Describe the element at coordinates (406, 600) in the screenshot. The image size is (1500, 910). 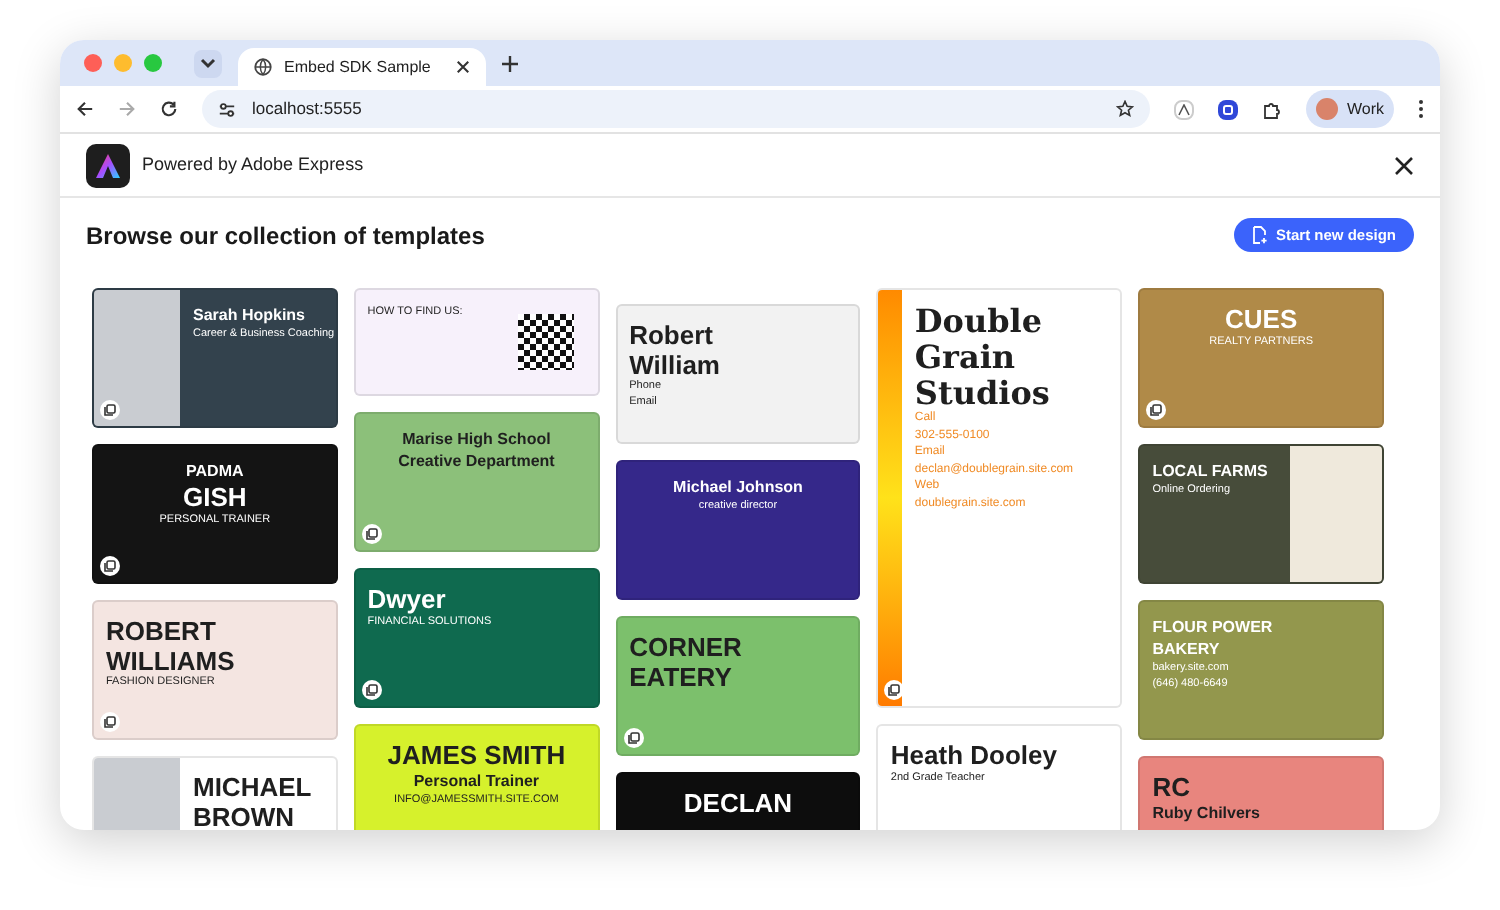
I see `card-title: Dwyer` at that location.